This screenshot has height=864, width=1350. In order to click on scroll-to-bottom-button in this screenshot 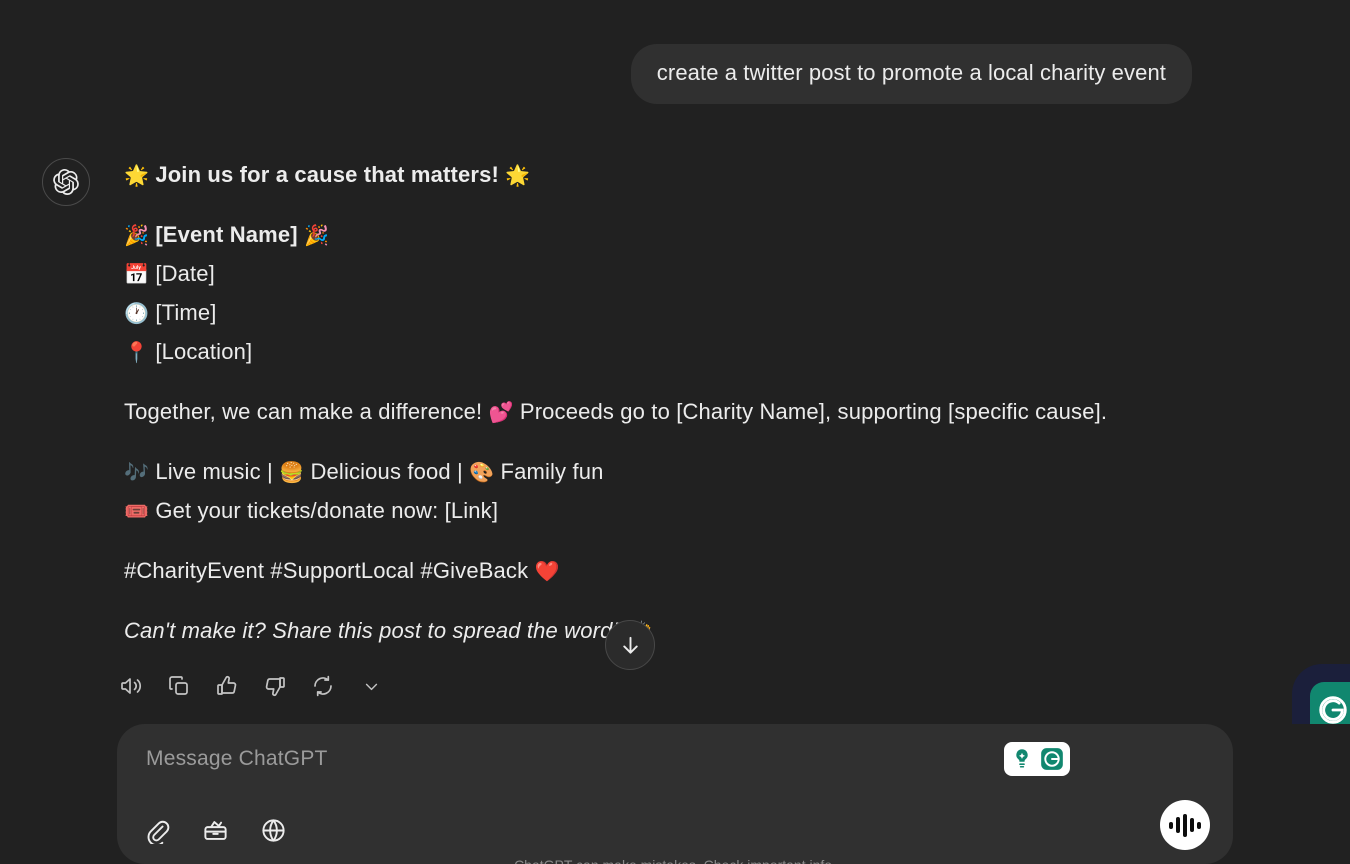, I will do `click(630, 645)`.